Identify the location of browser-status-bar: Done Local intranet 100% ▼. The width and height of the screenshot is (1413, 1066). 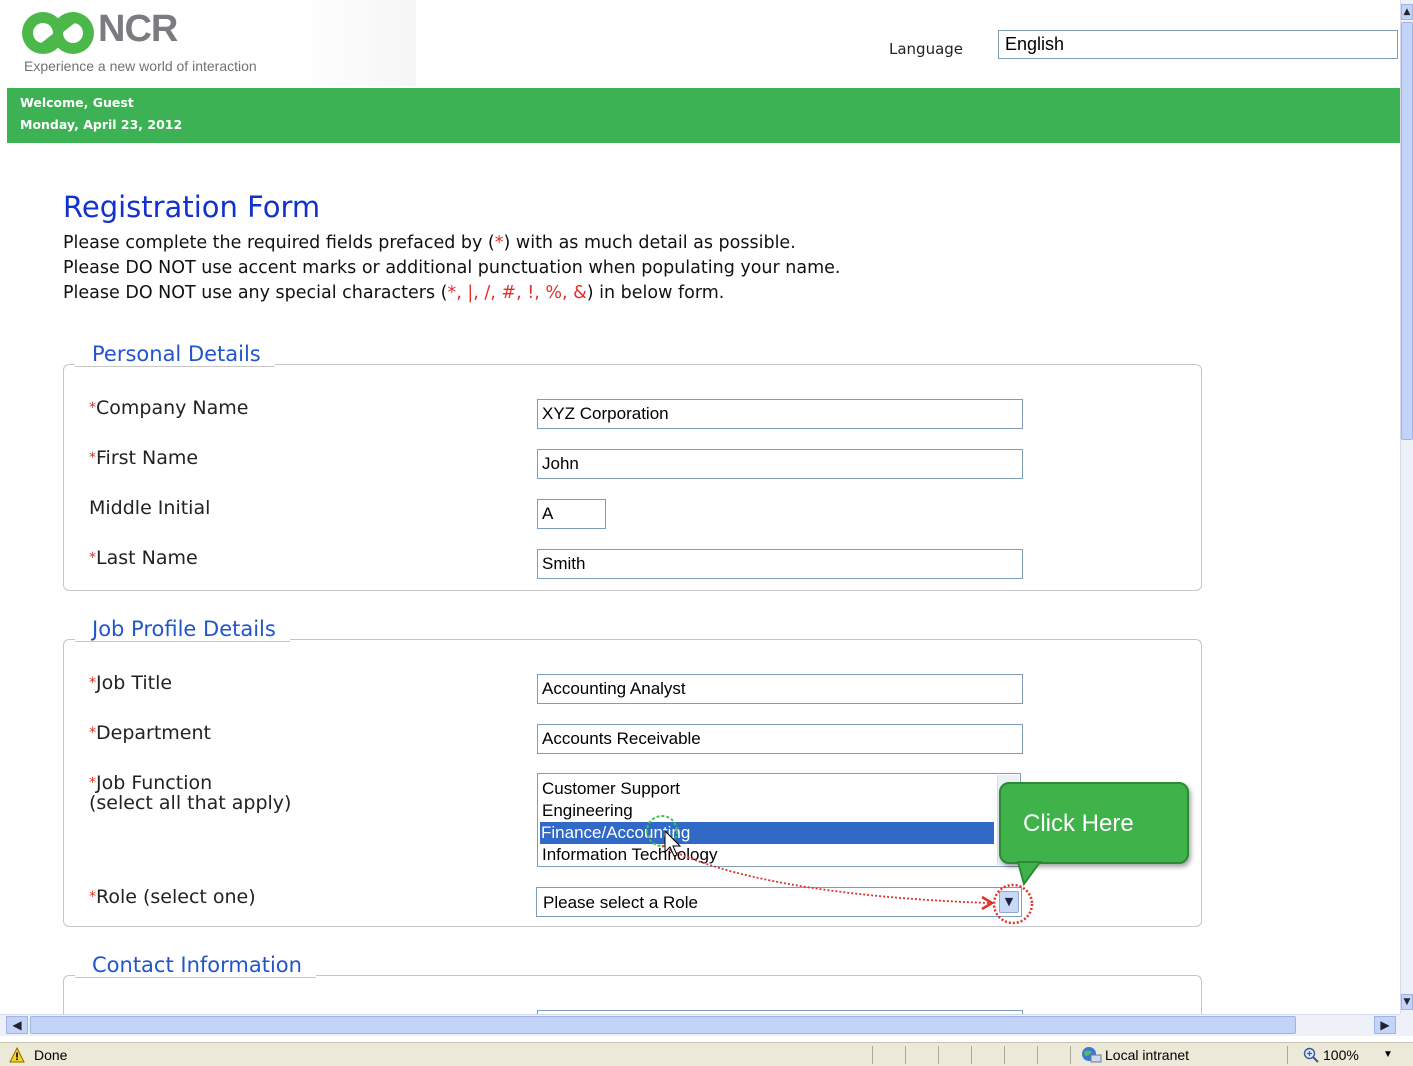
(706, 1054).